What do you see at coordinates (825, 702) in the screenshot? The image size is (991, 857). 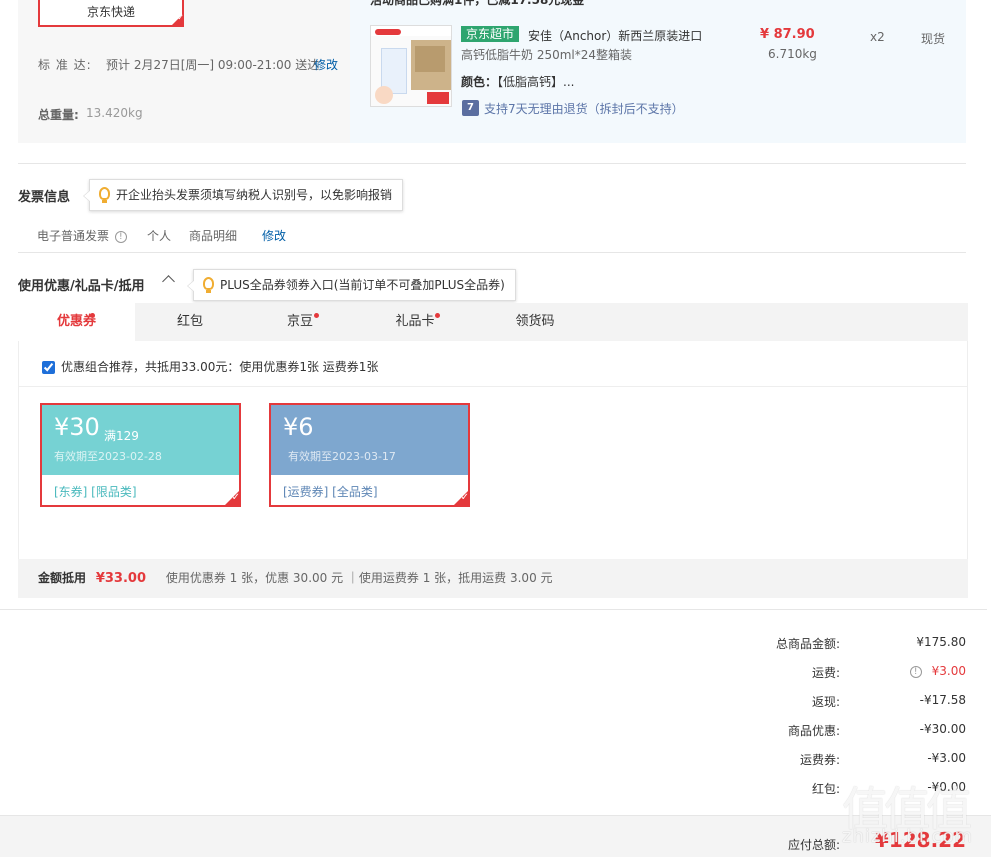 I see `total-row-label: 返现:` at bounding box center [825, 702].